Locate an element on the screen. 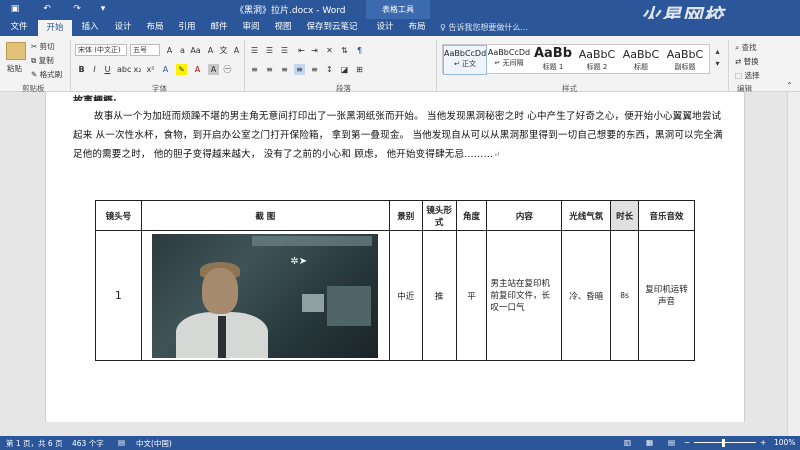 Image resolution: width=800 pixels, height=450 pixels. highlight-icon: ✎ is located at coordinates (181, 69).